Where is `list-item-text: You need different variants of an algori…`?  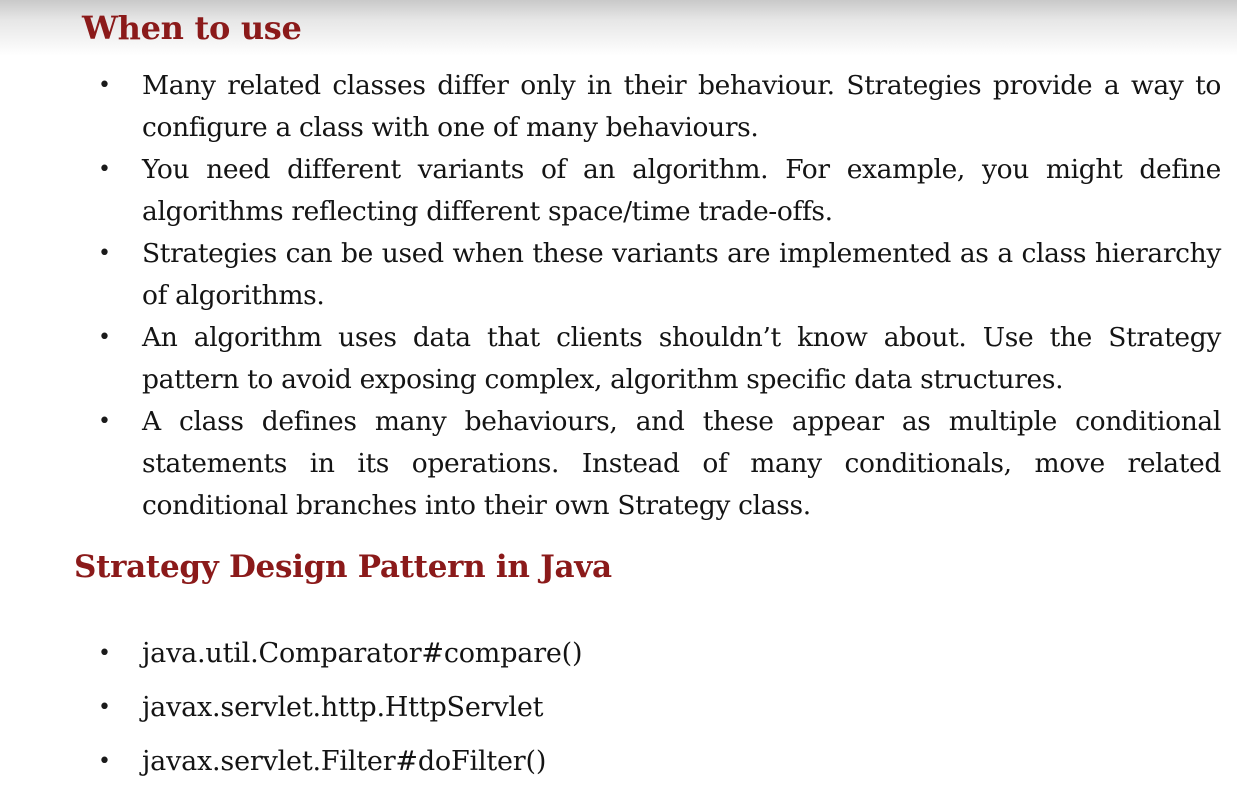
list-item-text: You need different variants of an algori… is located at coordinates (681, 190).